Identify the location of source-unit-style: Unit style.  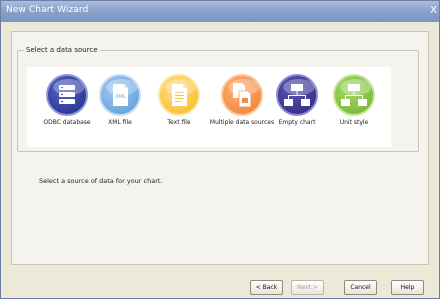
(354, 100).